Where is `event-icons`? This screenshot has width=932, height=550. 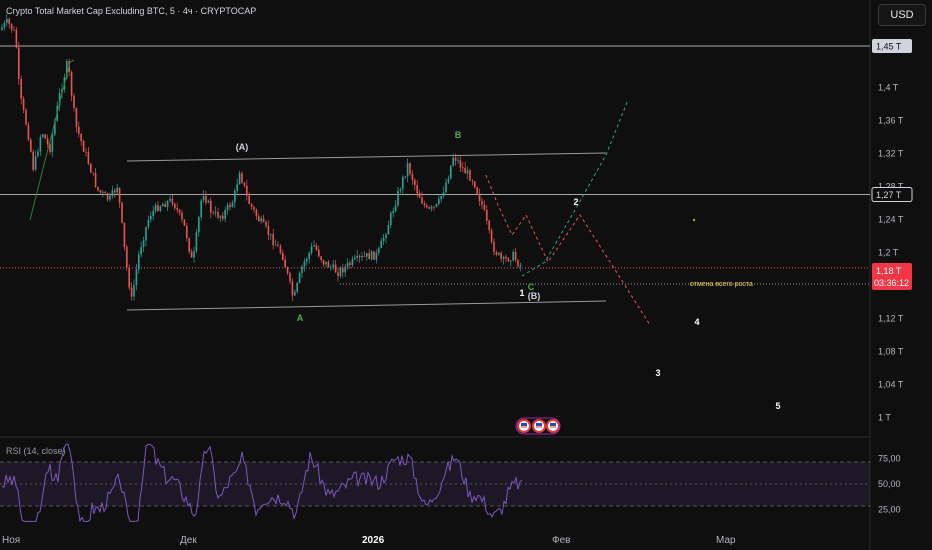
event-icons is located at coordinates (538, 426).